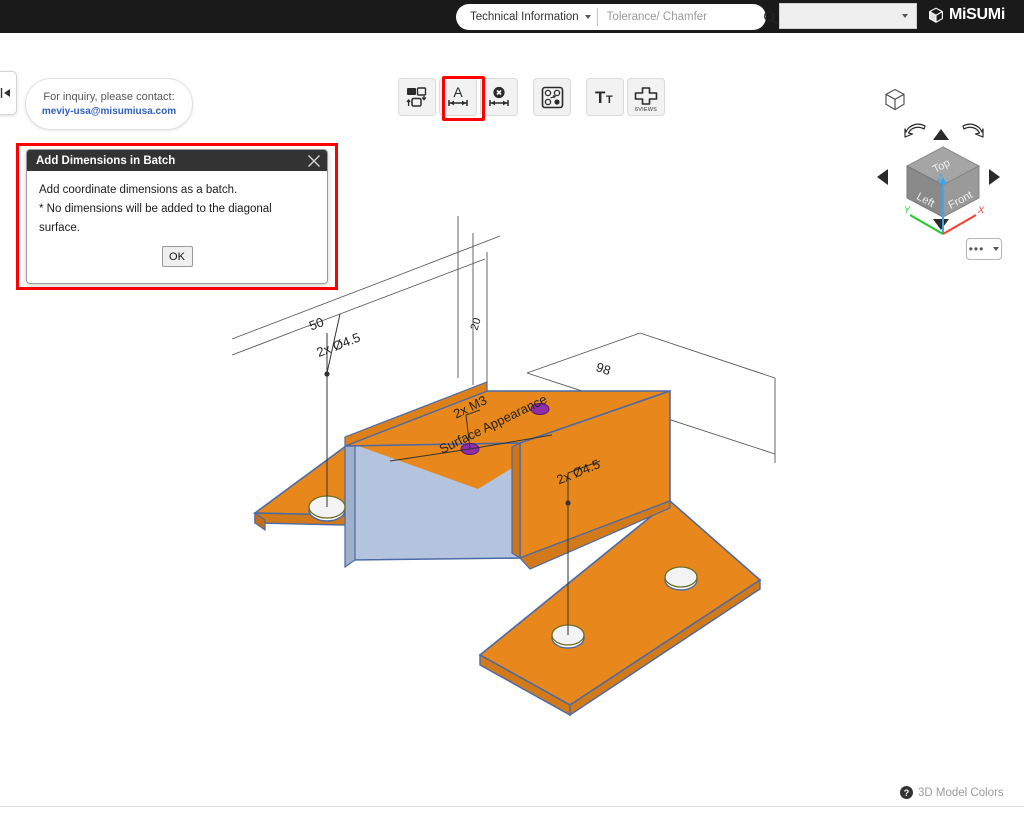  I want to click on dimension-toolbar: A T T 6VIEWS, so click(531, 97).